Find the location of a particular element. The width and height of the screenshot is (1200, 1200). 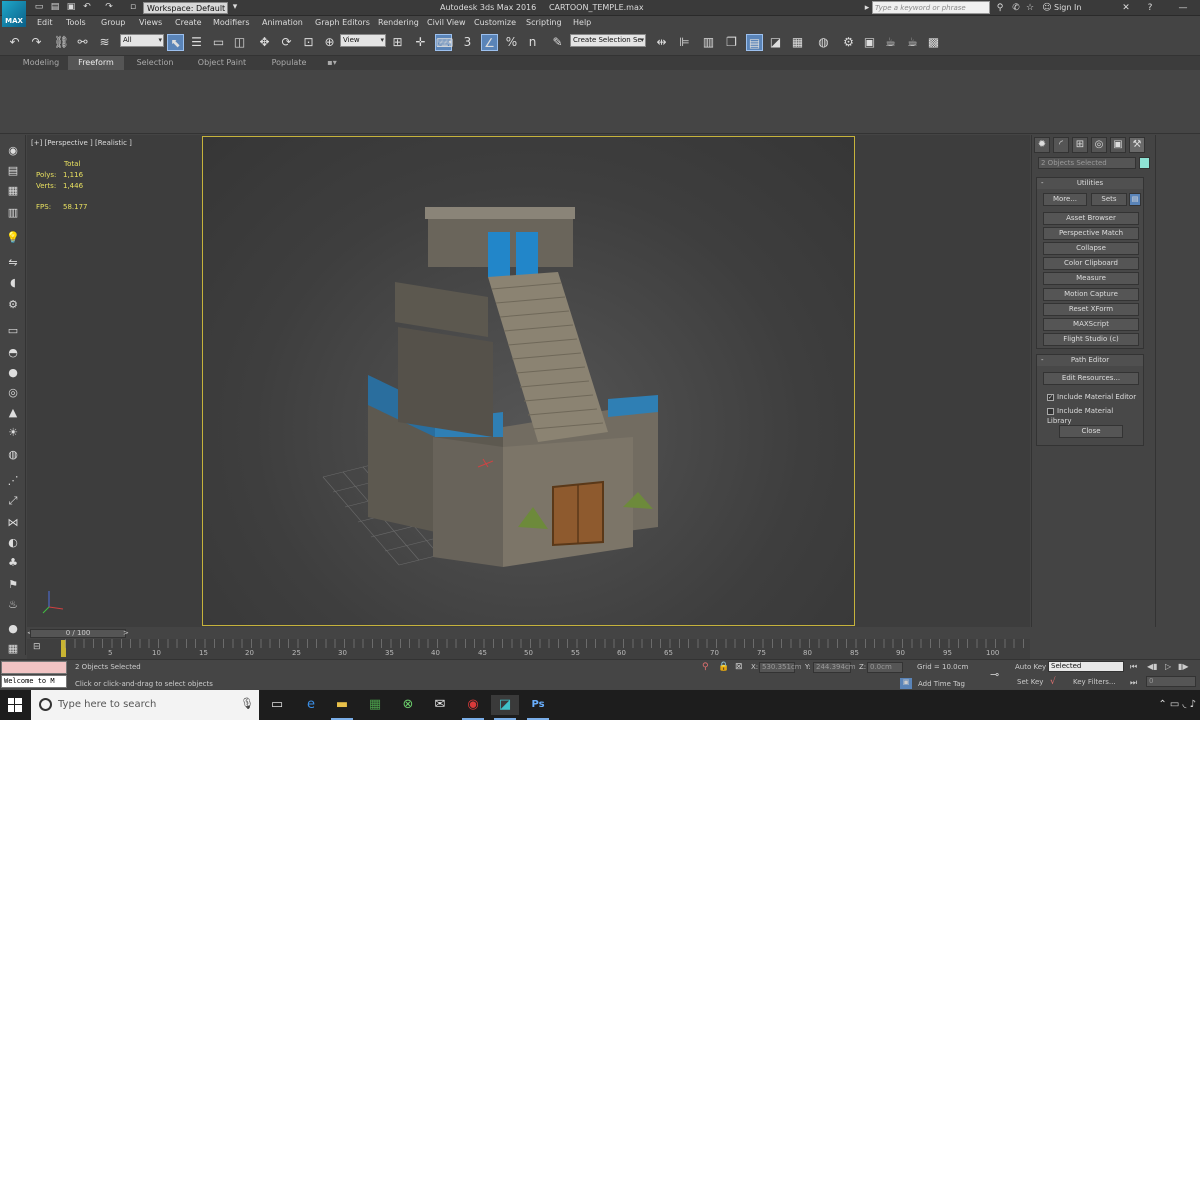

select-object-icon: ⬉ is located at coordinates (175, 42).